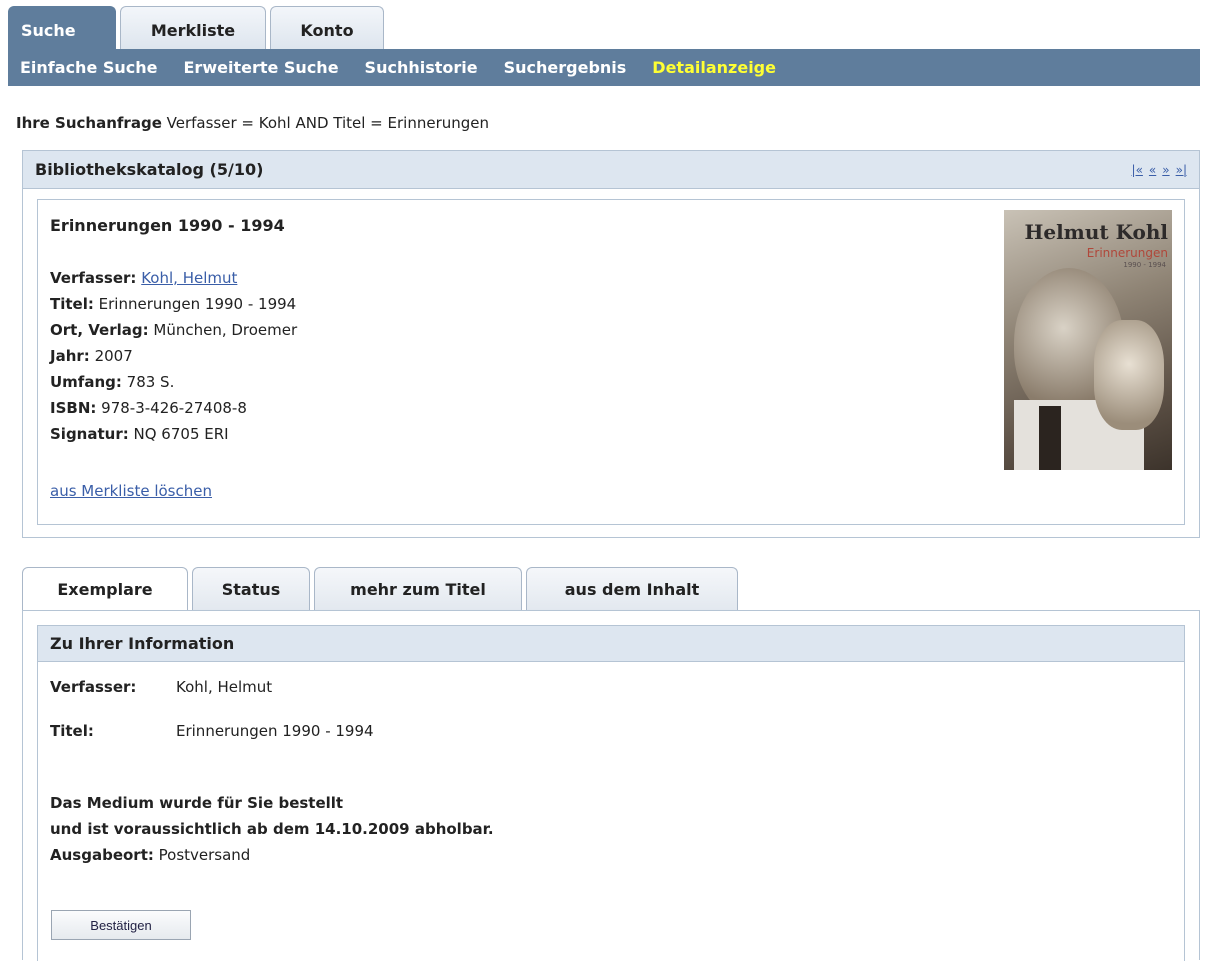 This screenshot has height=961, width=1213. Describe the element at coordinates (113, 356) in the screenshot. I see `field-value: 2007` at that location.